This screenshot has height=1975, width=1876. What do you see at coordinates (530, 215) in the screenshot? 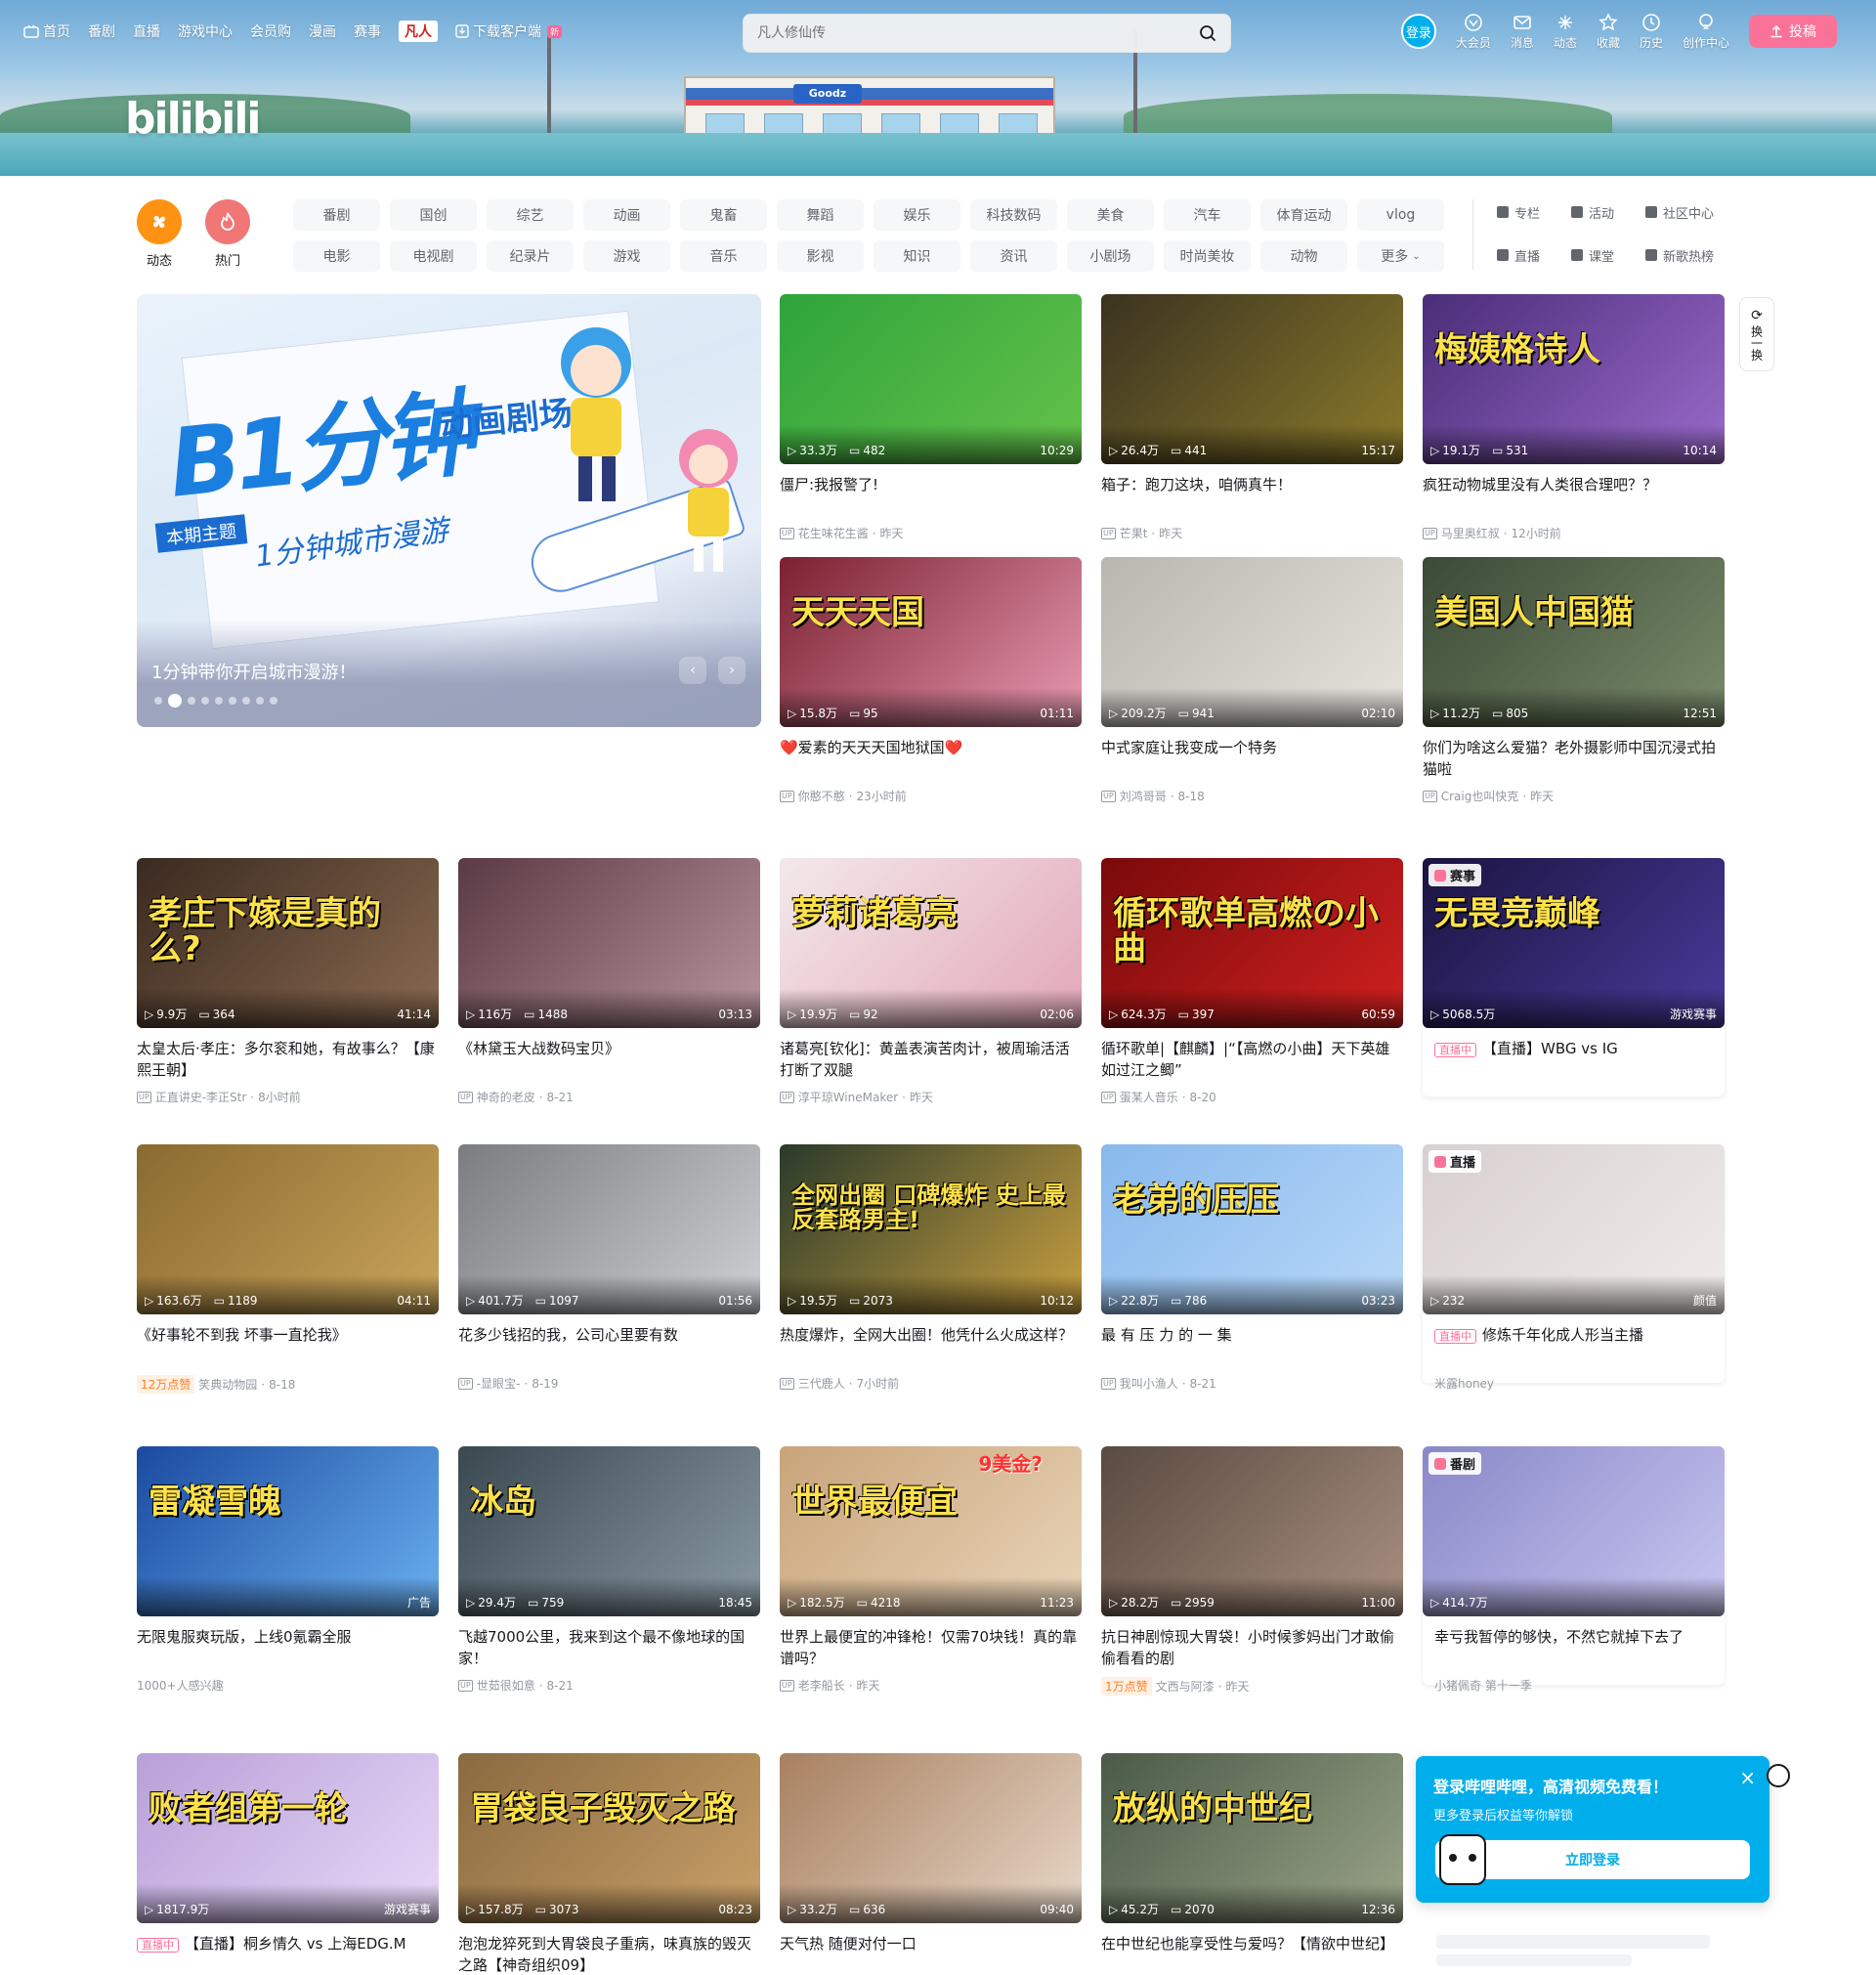
I see `channel-tag: 综艺` at bounding box center [530, 215].